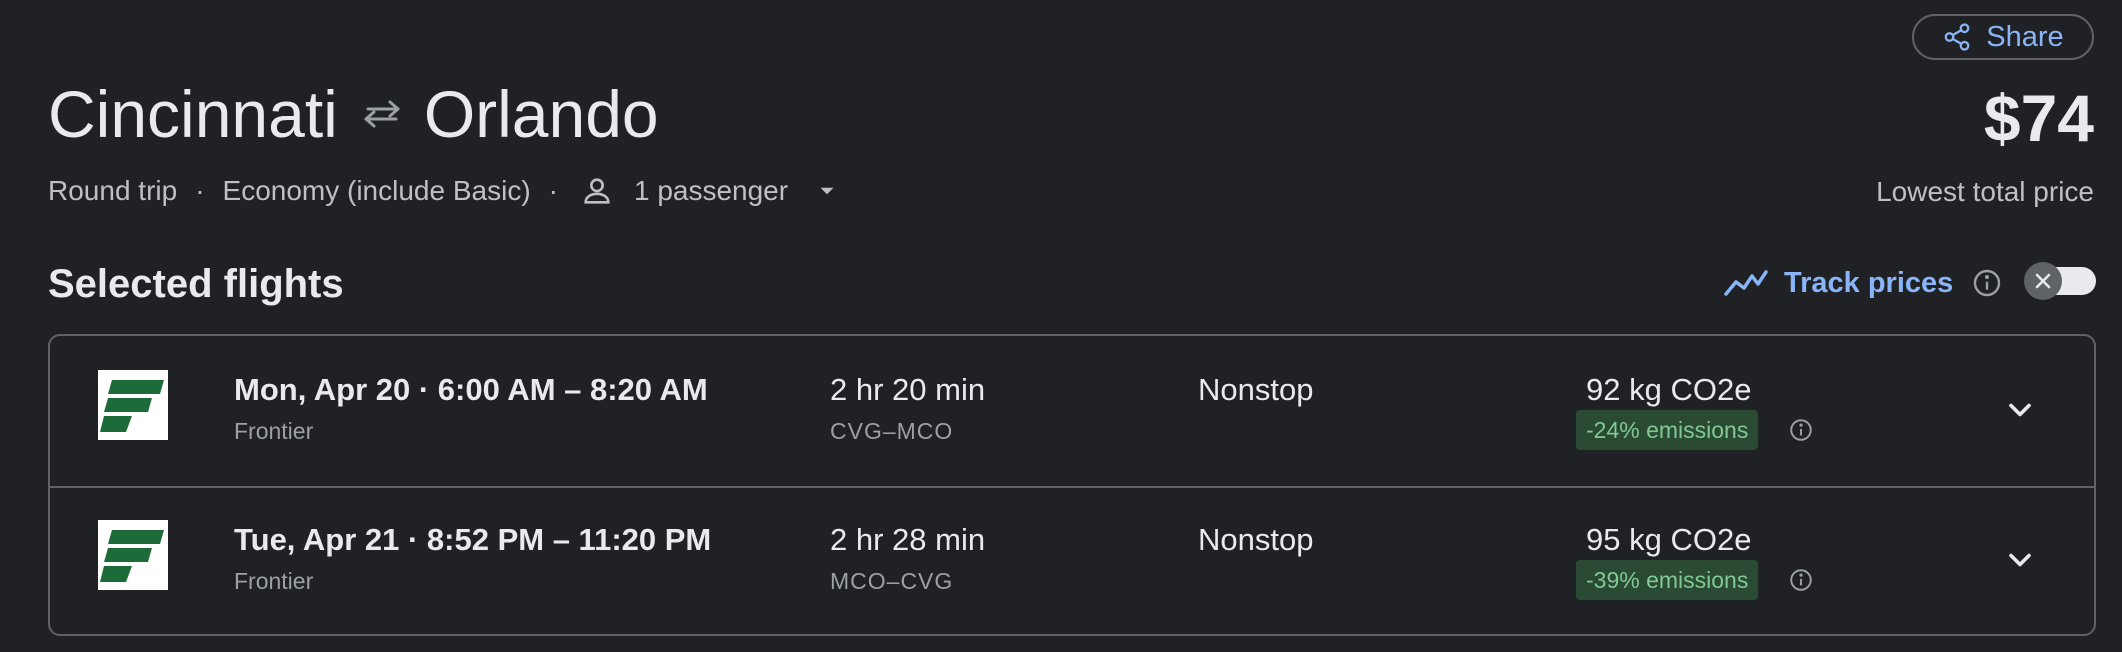 This screenshot has width=2122, height=652. Describe the element at coordinates (2025, 36) in the screenshot. I see `share-label: Share` at that location.